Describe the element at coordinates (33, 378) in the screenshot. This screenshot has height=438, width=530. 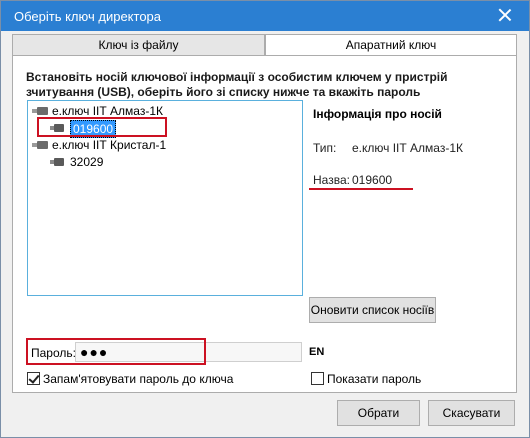
I see `remember-password-checkbox` at that location.